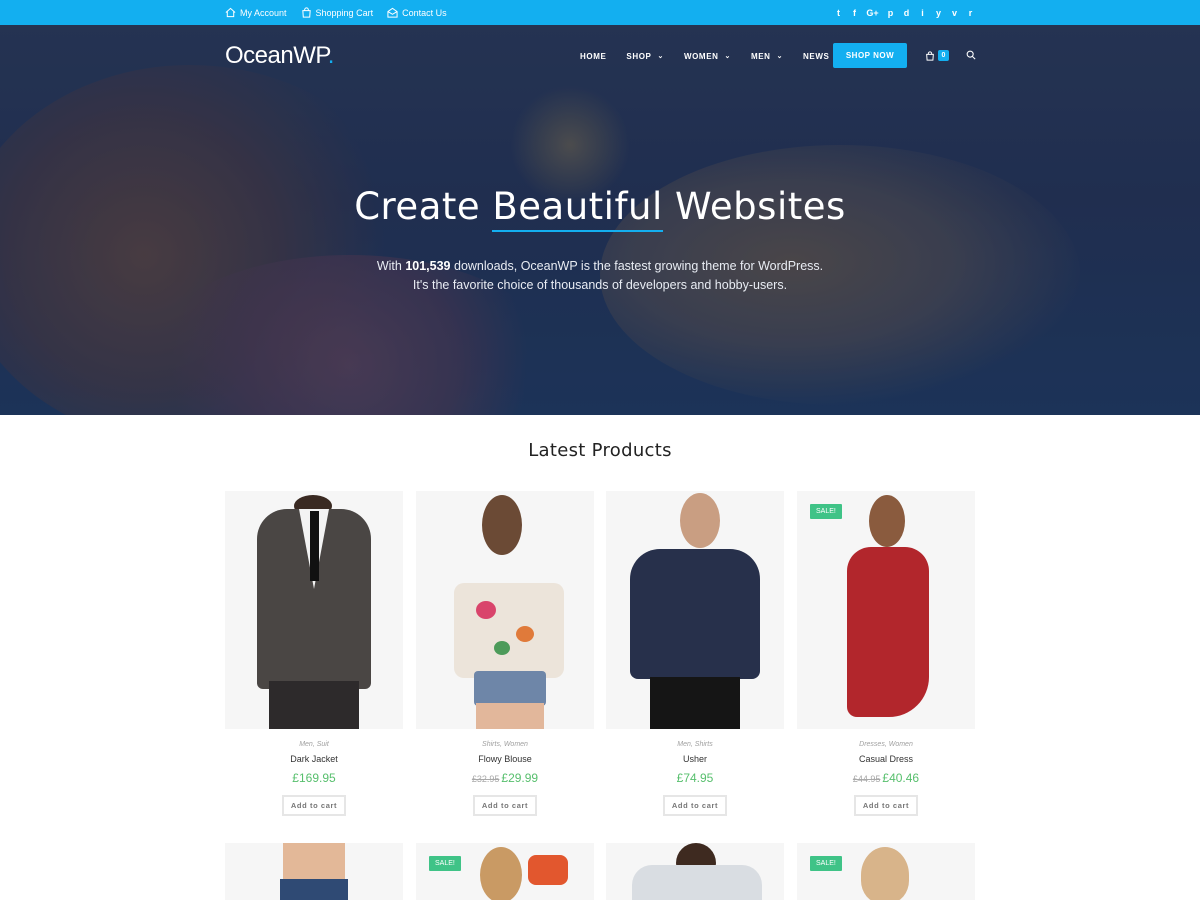 The height and width of the screenshot is (900, 1200). I want to click on youtube-icon: y, so click(938, 13).